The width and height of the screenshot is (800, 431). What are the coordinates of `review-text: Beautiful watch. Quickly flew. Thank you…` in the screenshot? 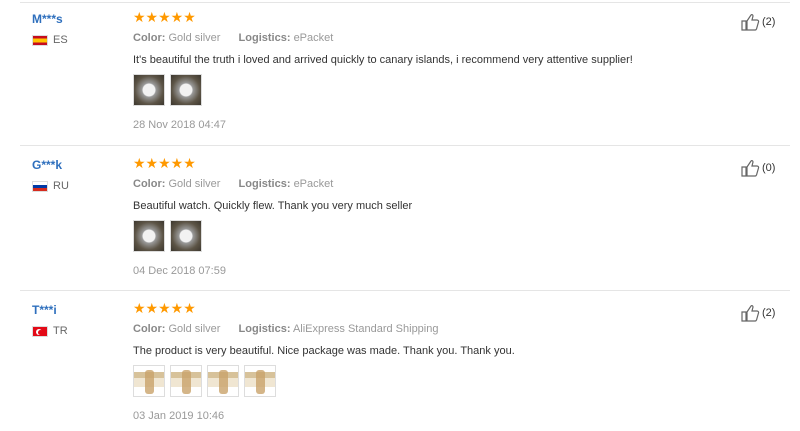 It's located at (273, 206).